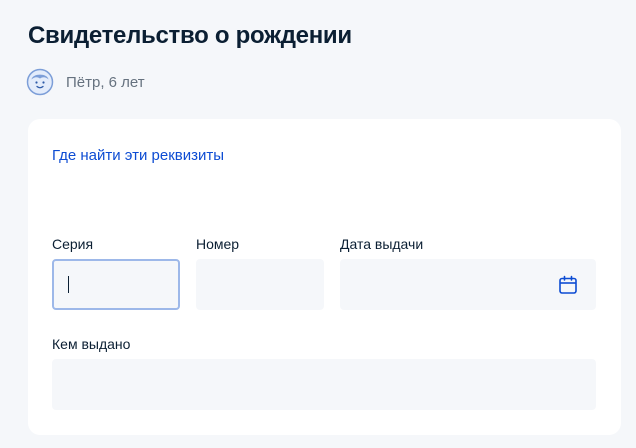 The height and width of the screenshot is (448, 636). What do you see at coordinates (568, 285) in the screenshot?
I see `calendar-icon` at bounding box center [568, 285].